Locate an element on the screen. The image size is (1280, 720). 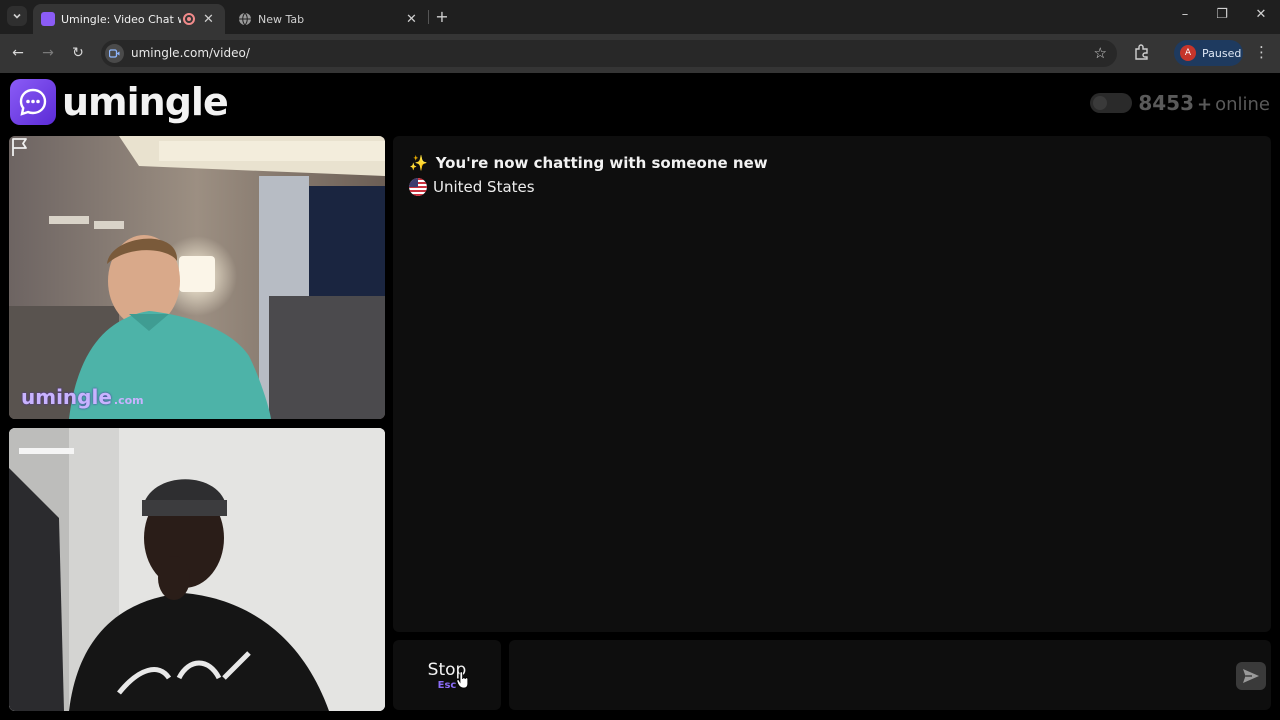
new-tab-plus-icon: + is located at coordinates (442, 16).